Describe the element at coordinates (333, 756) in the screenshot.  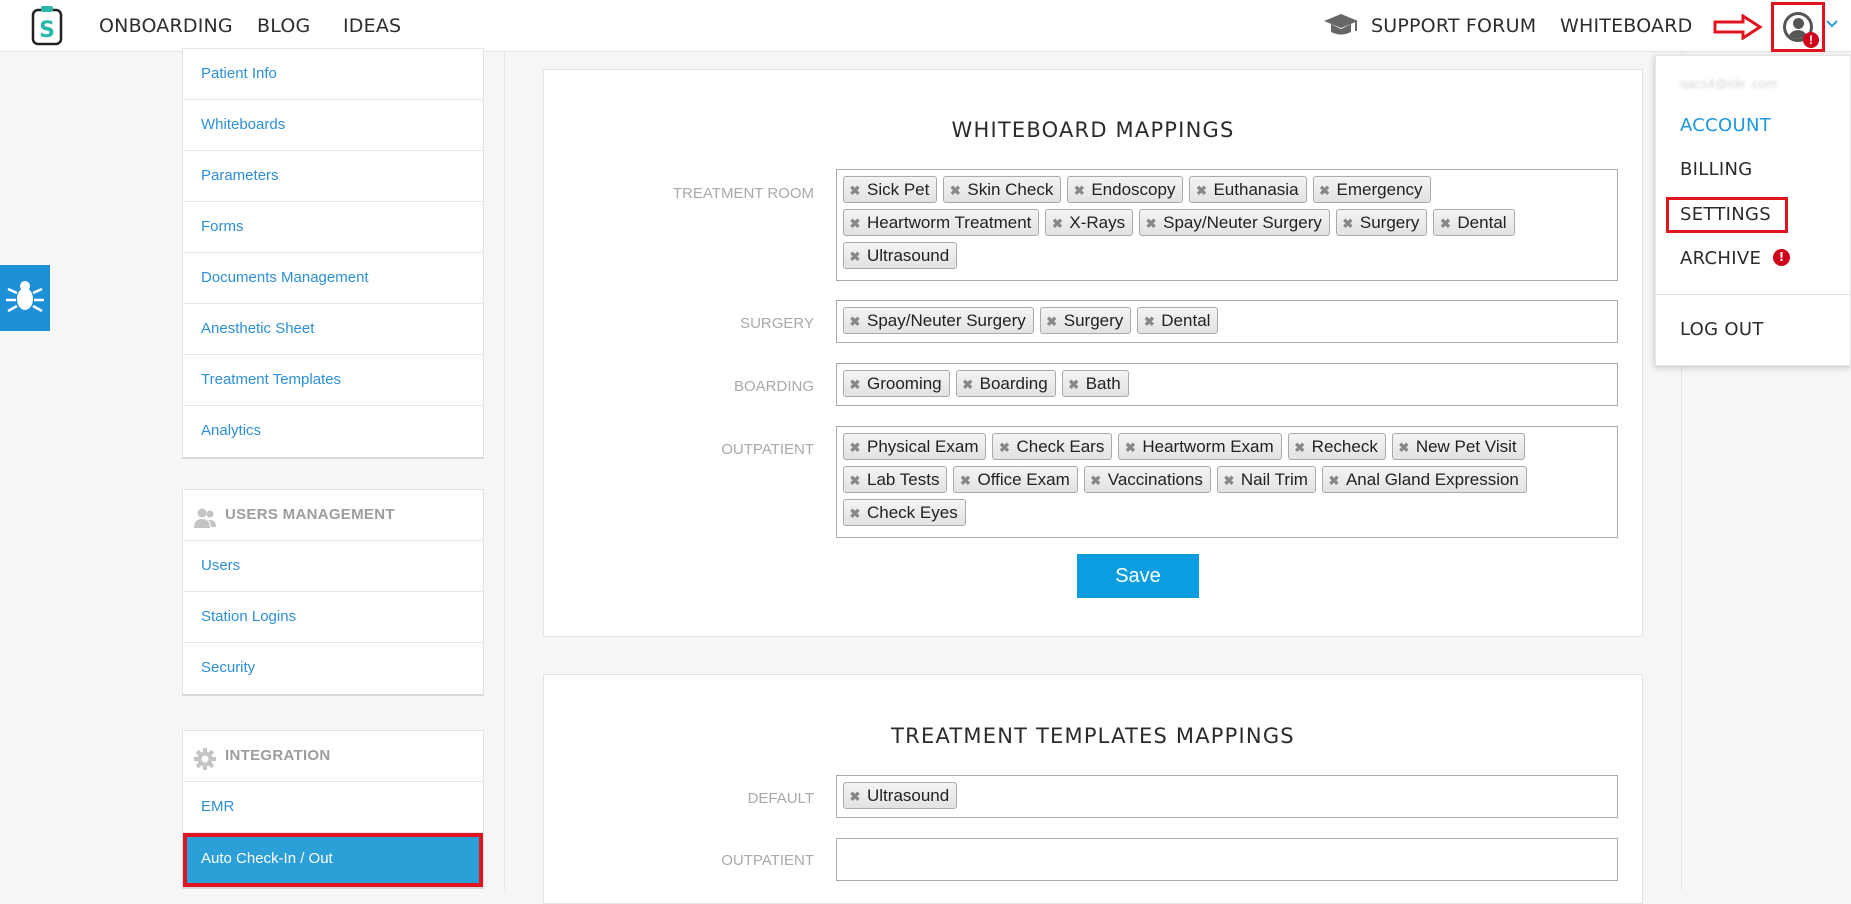
I see `integration-heading: INTEGRATION` at that location.